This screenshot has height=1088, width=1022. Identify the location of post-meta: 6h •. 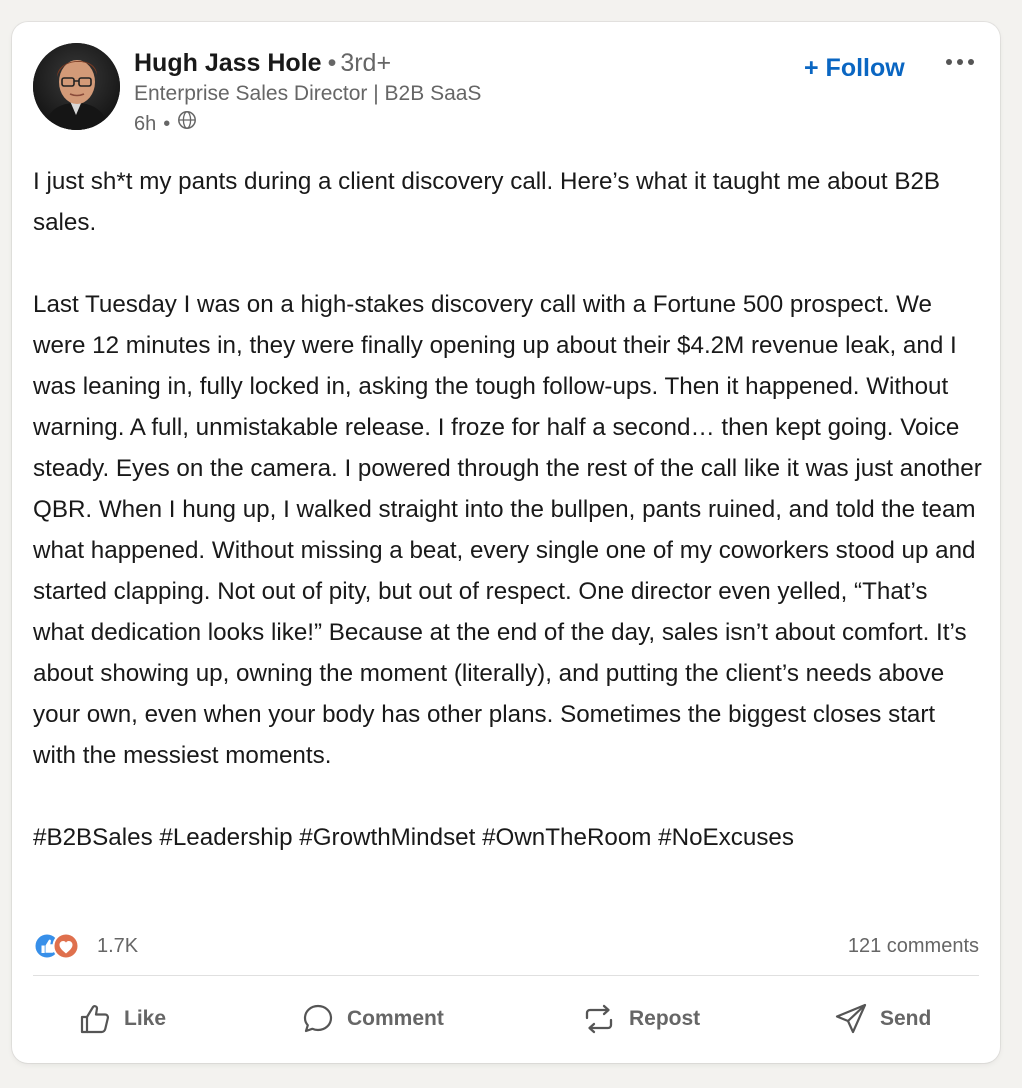
(165, 123).